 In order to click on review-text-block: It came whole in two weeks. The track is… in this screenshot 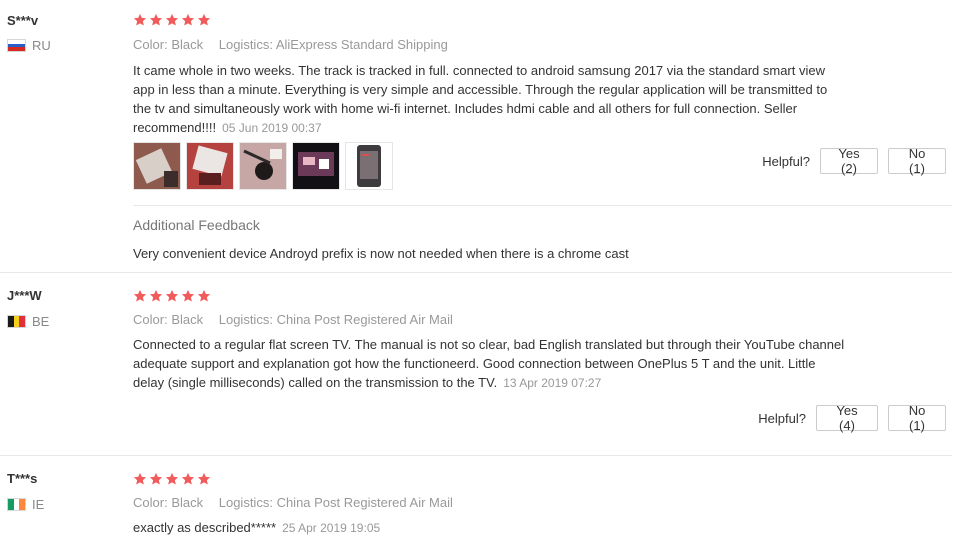, I will do `click(489, 99)`.